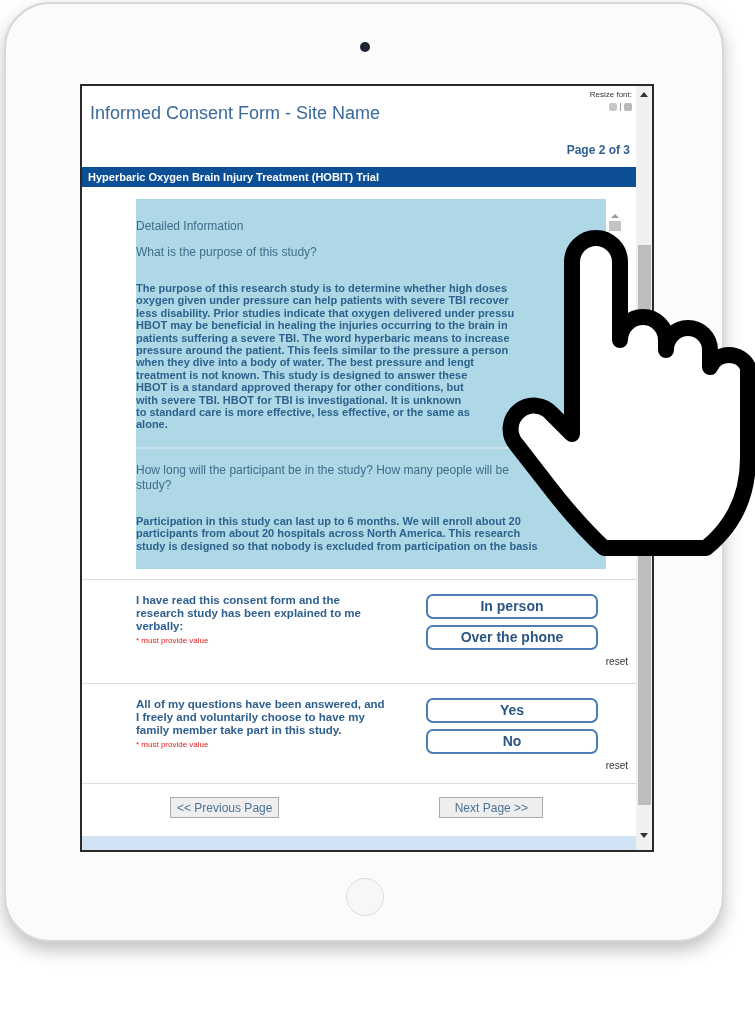 The image size is (755, 1015). I want to click on question-prompt: All of my questions have been answered, and I freely and voluntarily choose to have my family member take part in this study., so click(261, 717).